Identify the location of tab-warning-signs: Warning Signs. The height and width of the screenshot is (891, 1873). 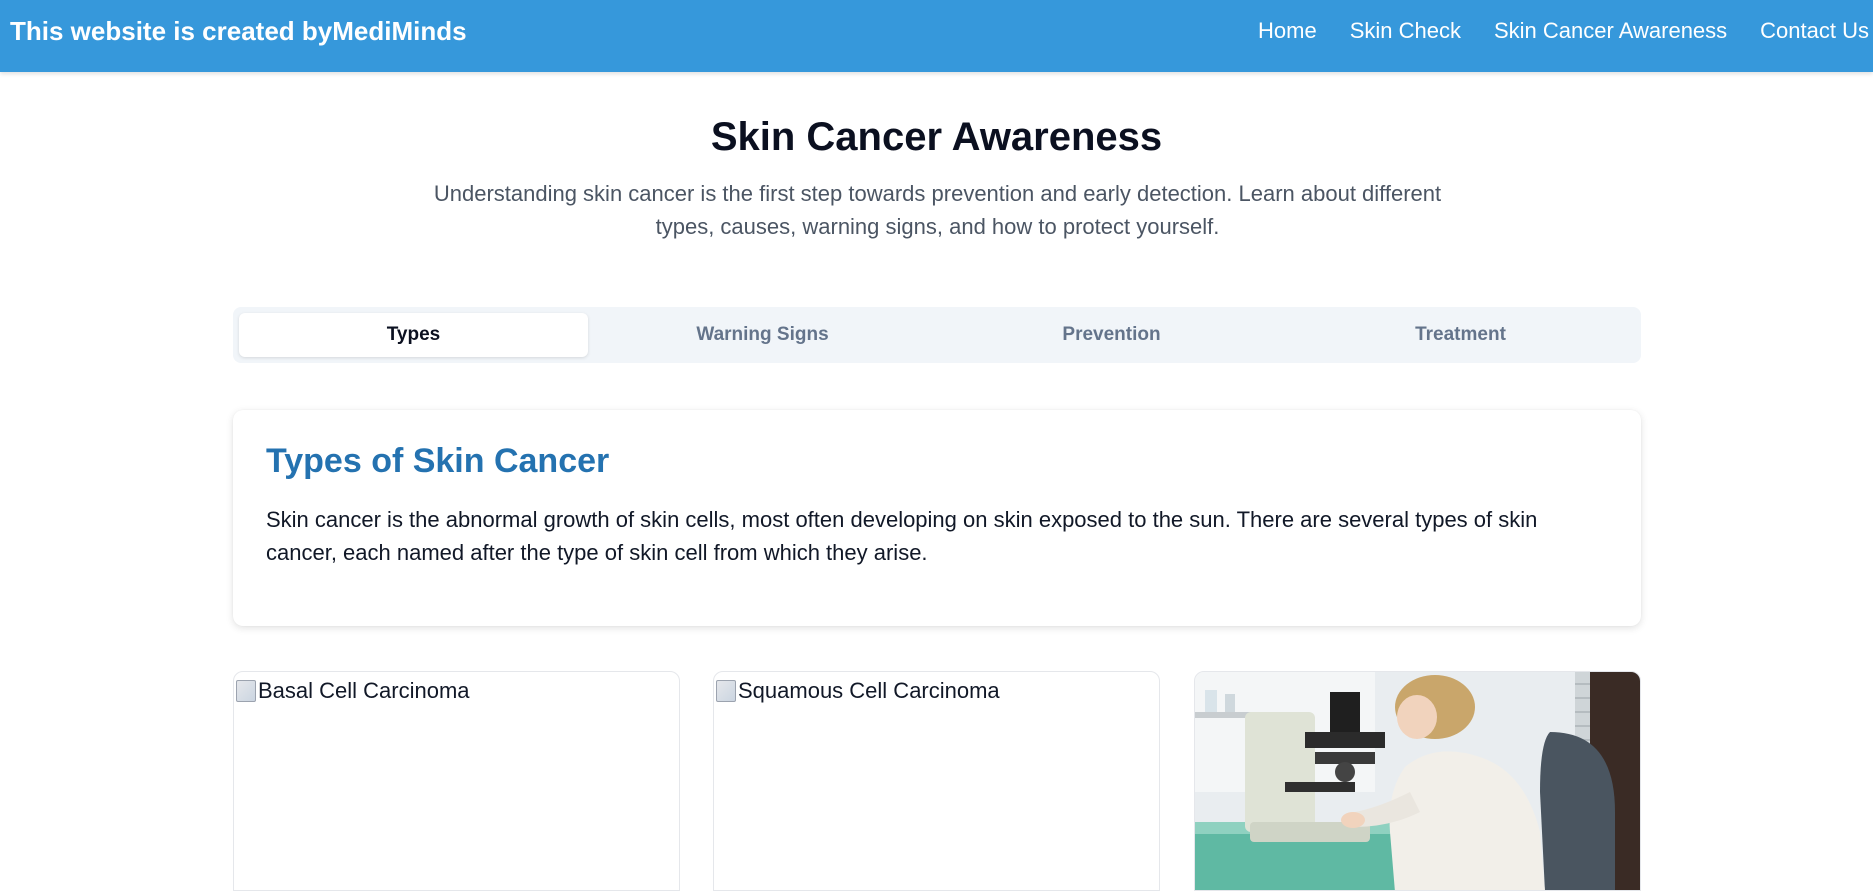
(762, 335).